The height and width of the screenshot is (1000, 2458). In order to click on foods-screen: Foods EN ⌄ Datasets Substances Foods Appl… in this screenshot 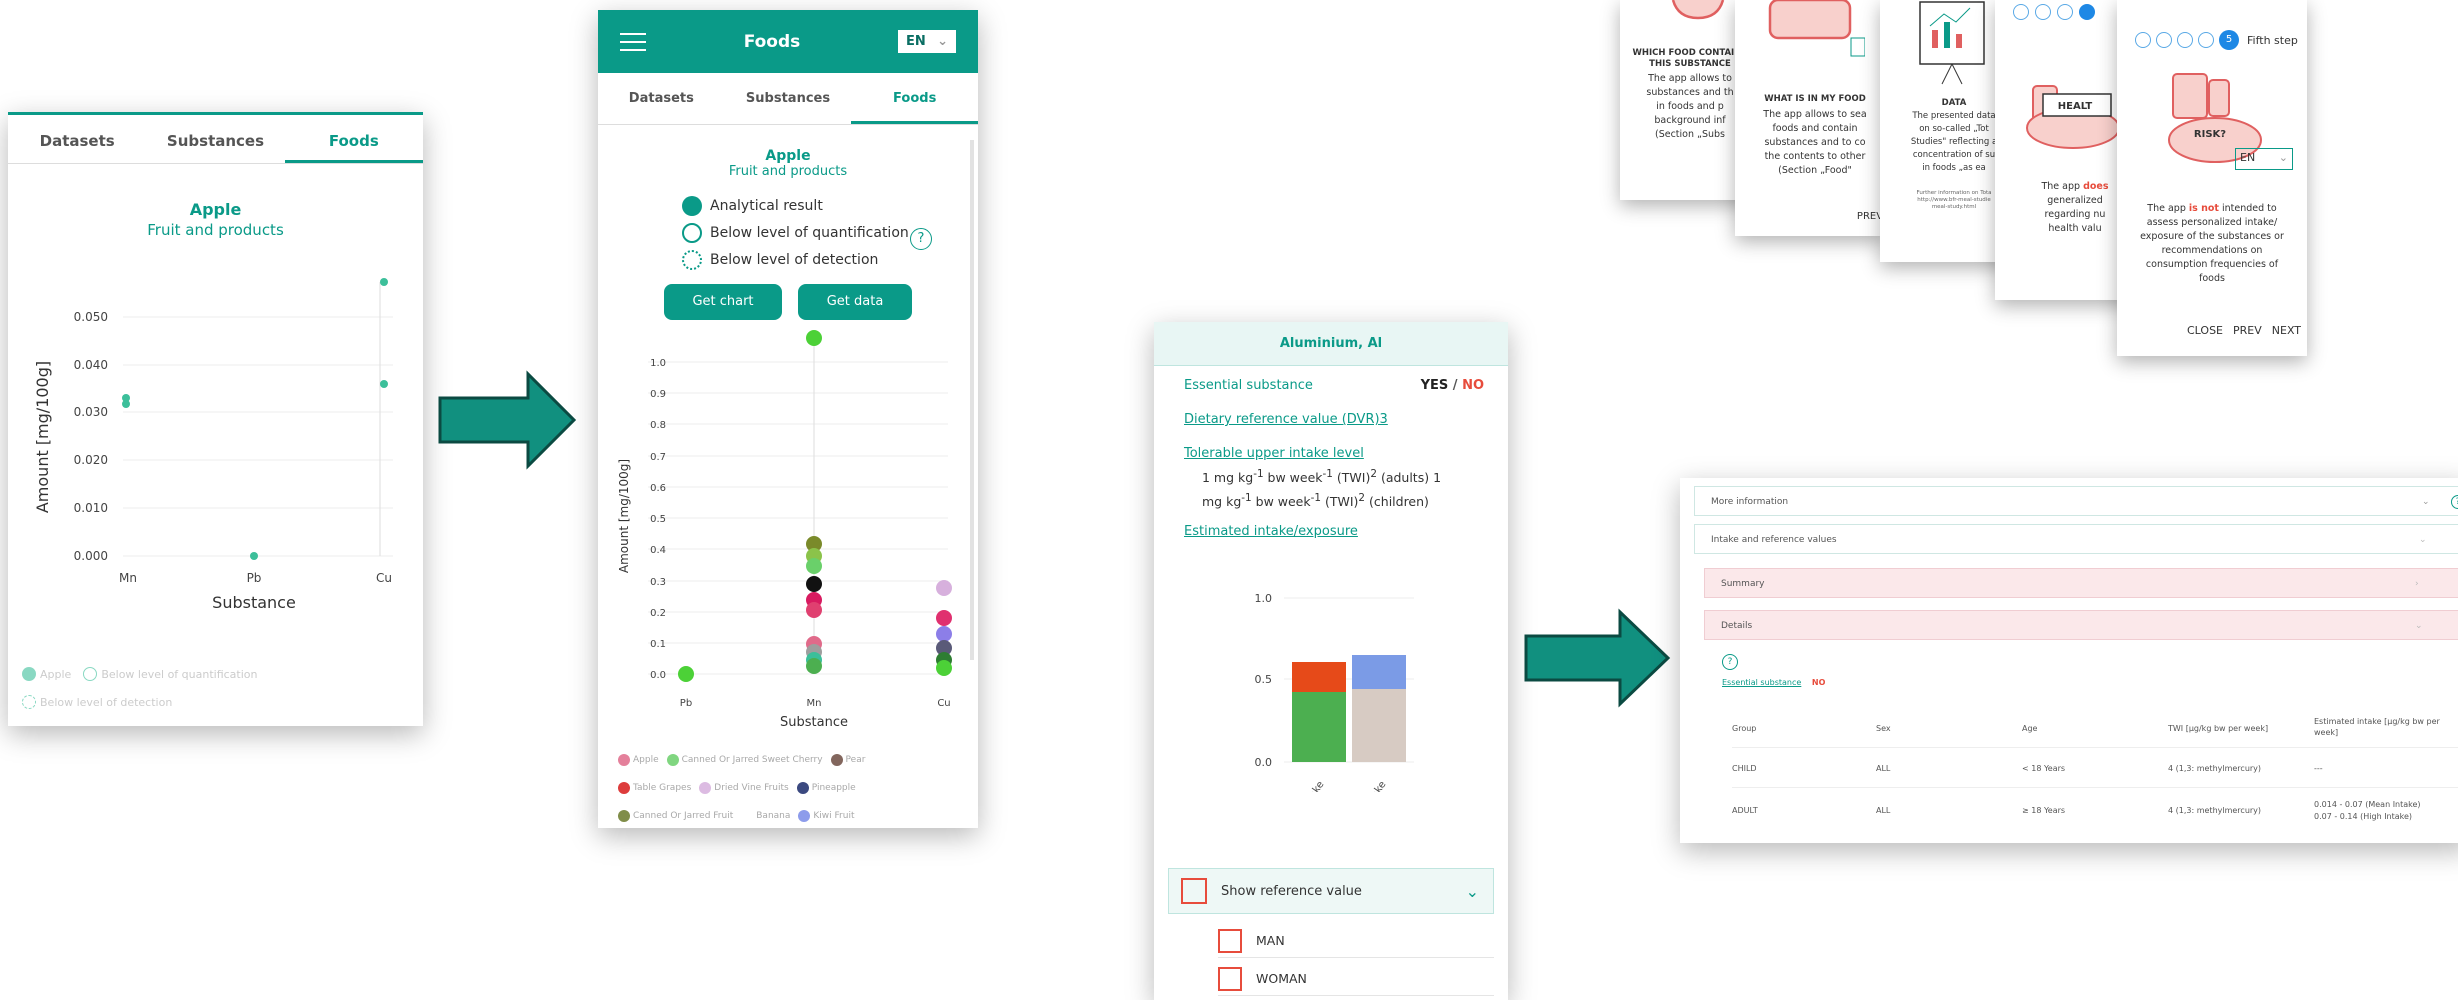, I will do `click(788, 419)`.